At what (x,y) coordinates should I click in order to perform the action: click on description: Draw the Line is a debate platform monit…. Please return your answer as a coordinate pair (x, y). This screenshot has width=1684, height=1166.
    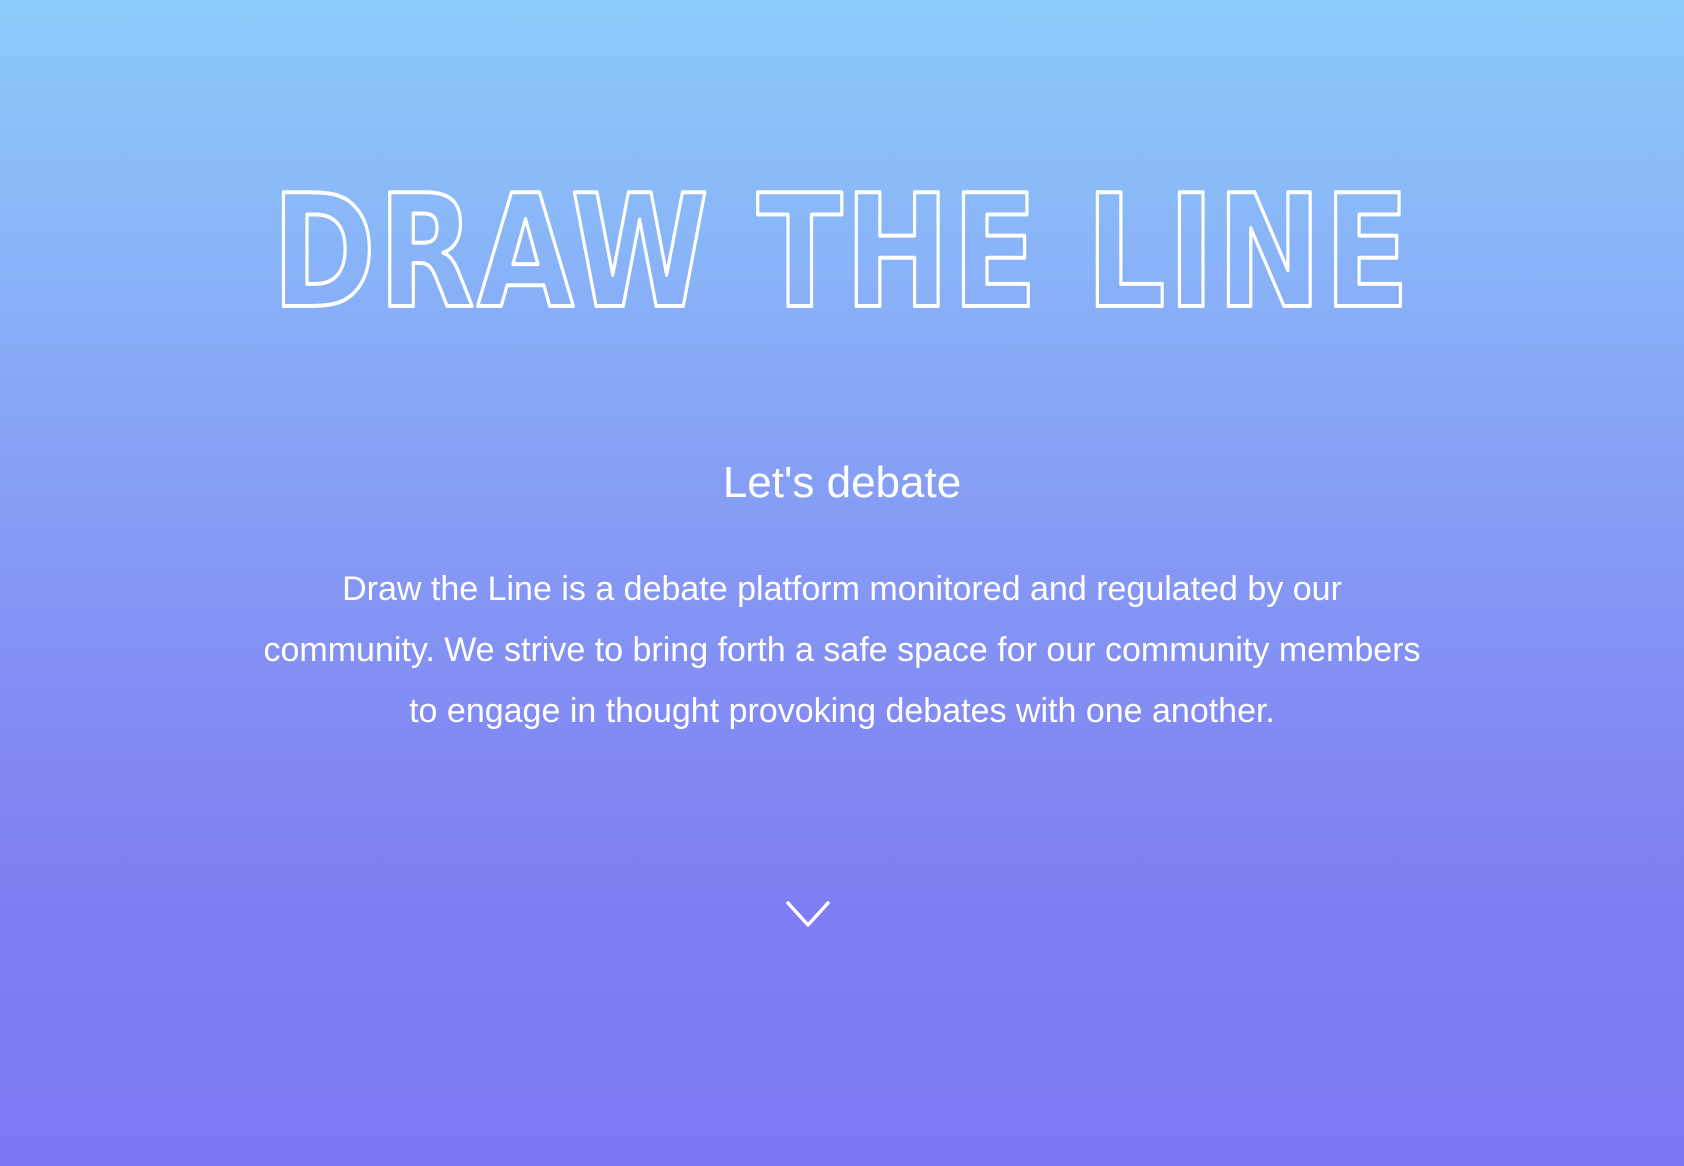
    Looking at the image, I should click on (842, 650).